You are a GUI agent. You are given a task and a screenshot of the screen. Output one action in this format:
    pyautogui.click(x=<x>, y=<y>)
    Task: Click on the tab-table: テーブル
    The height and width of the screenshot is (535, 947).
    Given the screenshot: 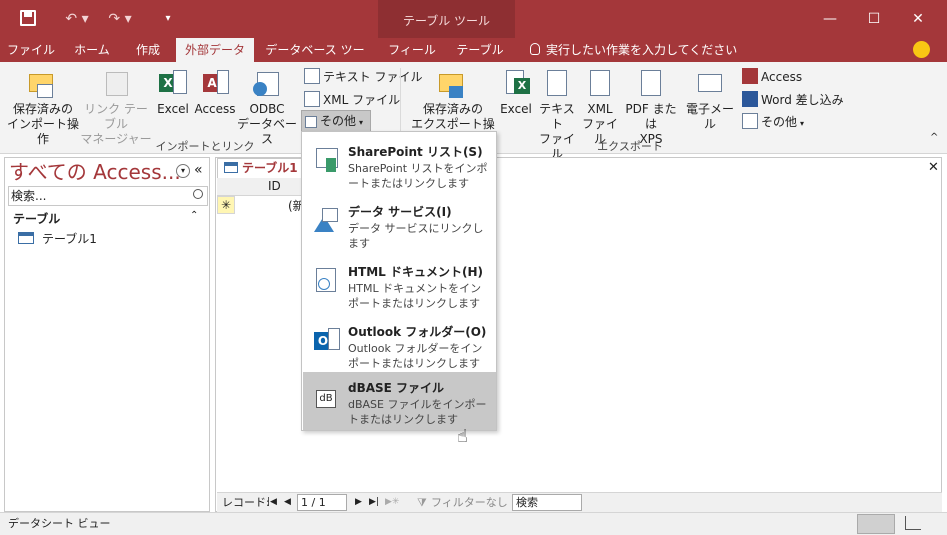 What is the action you would take?
    pyautogui.click(x=480, y=50)
    